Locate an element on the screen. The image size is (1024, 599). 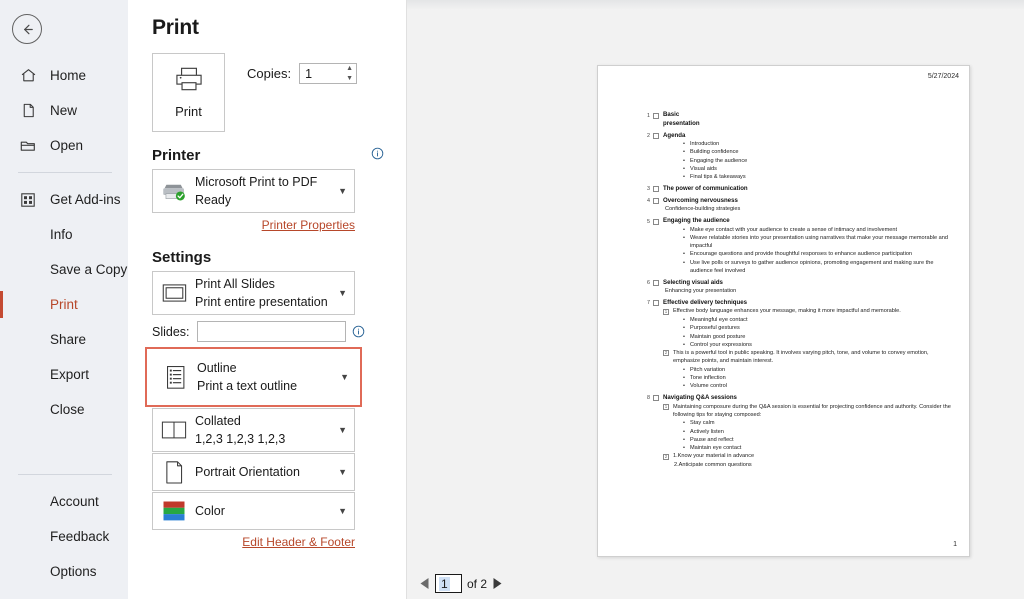
sidebar-item-label: Export is located at coordinates (70, 374).